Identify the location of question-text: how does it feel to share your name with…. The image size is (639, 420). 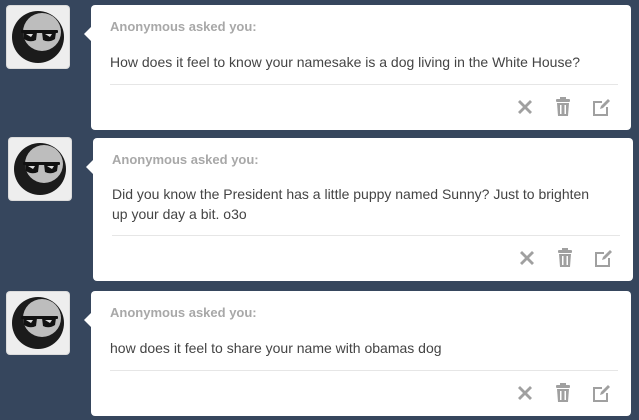
(276, 348).